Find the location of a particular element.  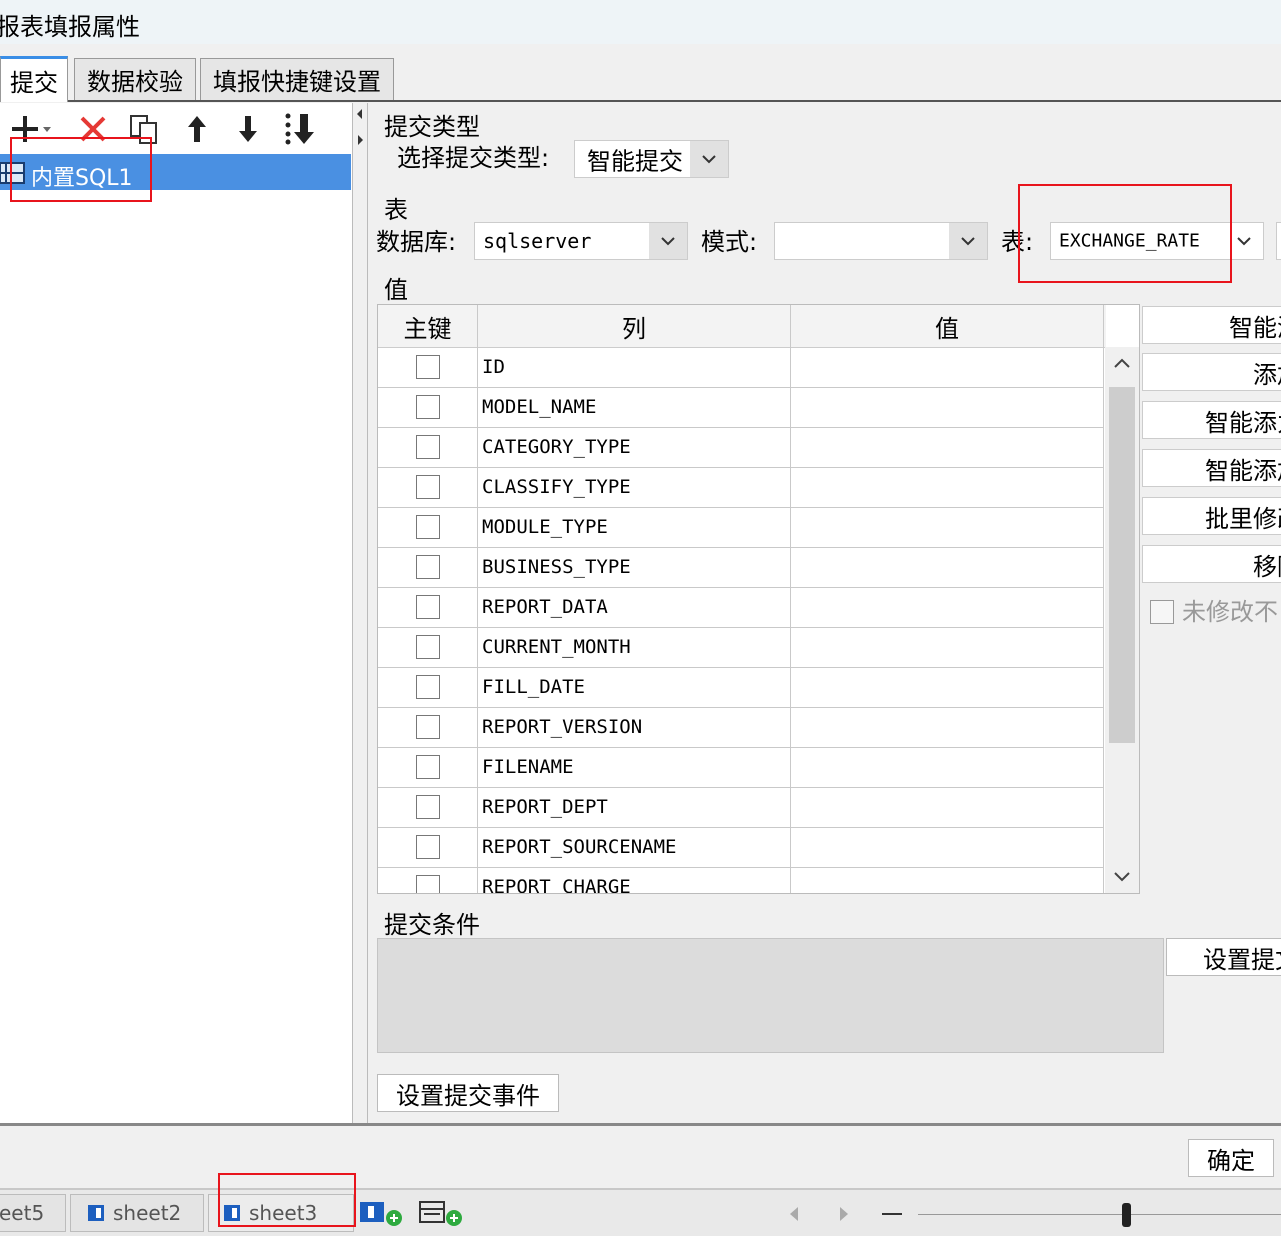

header-value: 值 is located at coordinates (947, 326).